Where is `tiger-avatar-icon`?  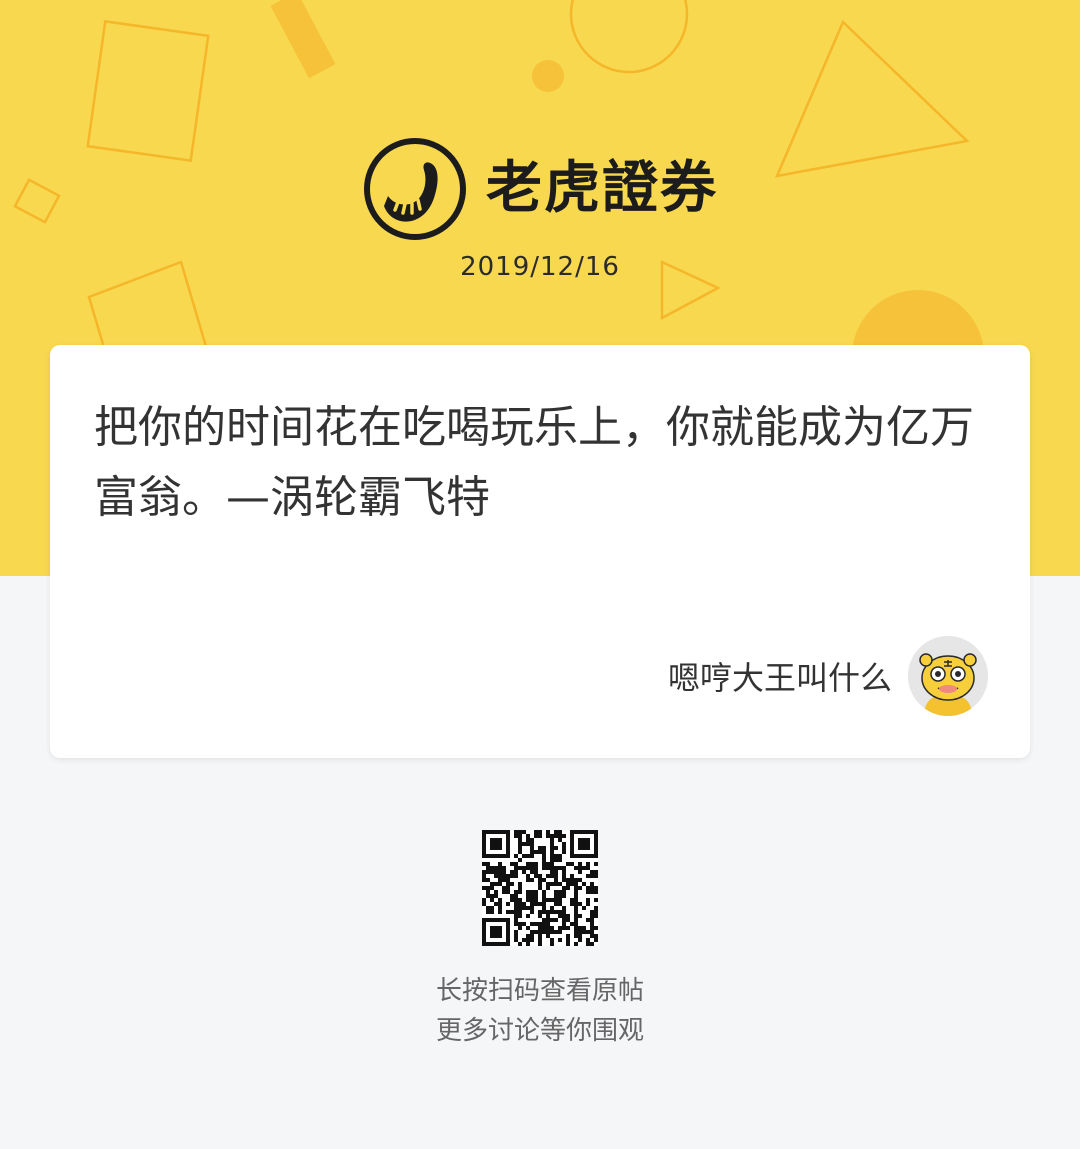
tiger-avatar-icon is located at coordinates (948, 676).